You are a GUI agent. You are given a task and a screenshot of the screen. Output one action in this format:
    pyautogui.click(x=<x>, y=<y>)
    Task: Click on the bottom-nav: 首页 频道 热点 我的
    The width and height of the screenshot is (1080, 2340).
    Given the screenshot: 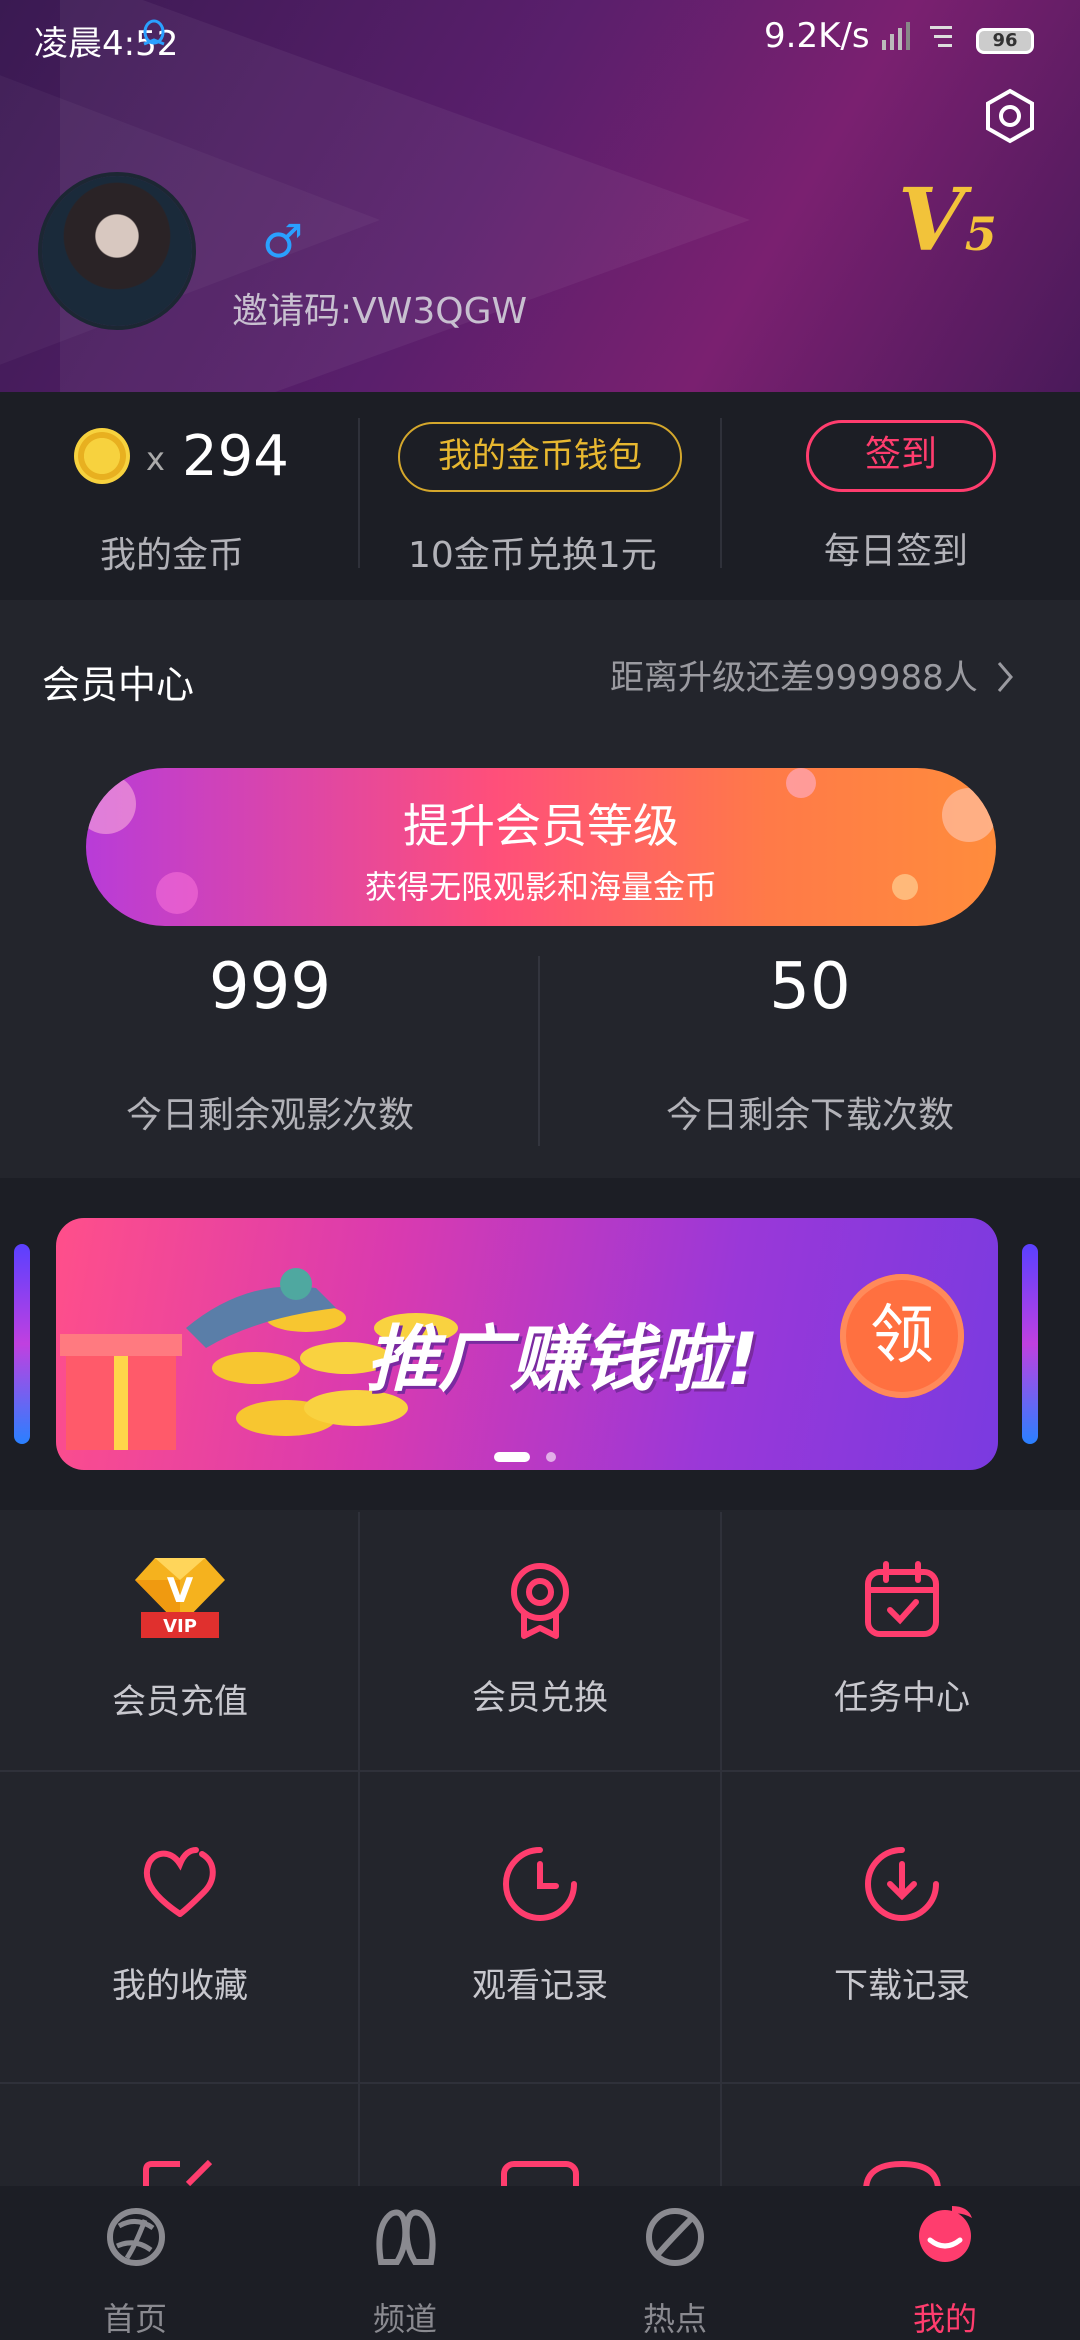 What is the action you would take?
    pyautogui.click(x=540, y=2263)
    